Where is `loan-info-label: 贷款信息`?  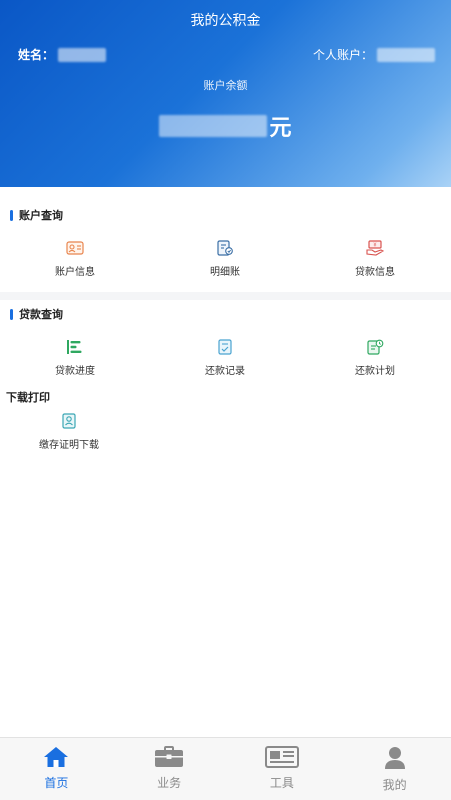
loan-info-label: 贷款信息 is located at coordinates (375, 272).